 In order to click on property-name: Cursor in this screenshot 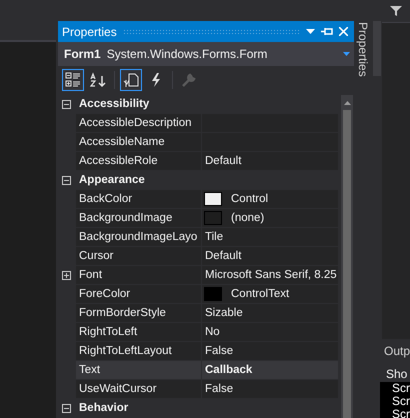, I will do `click(138, 256)`.